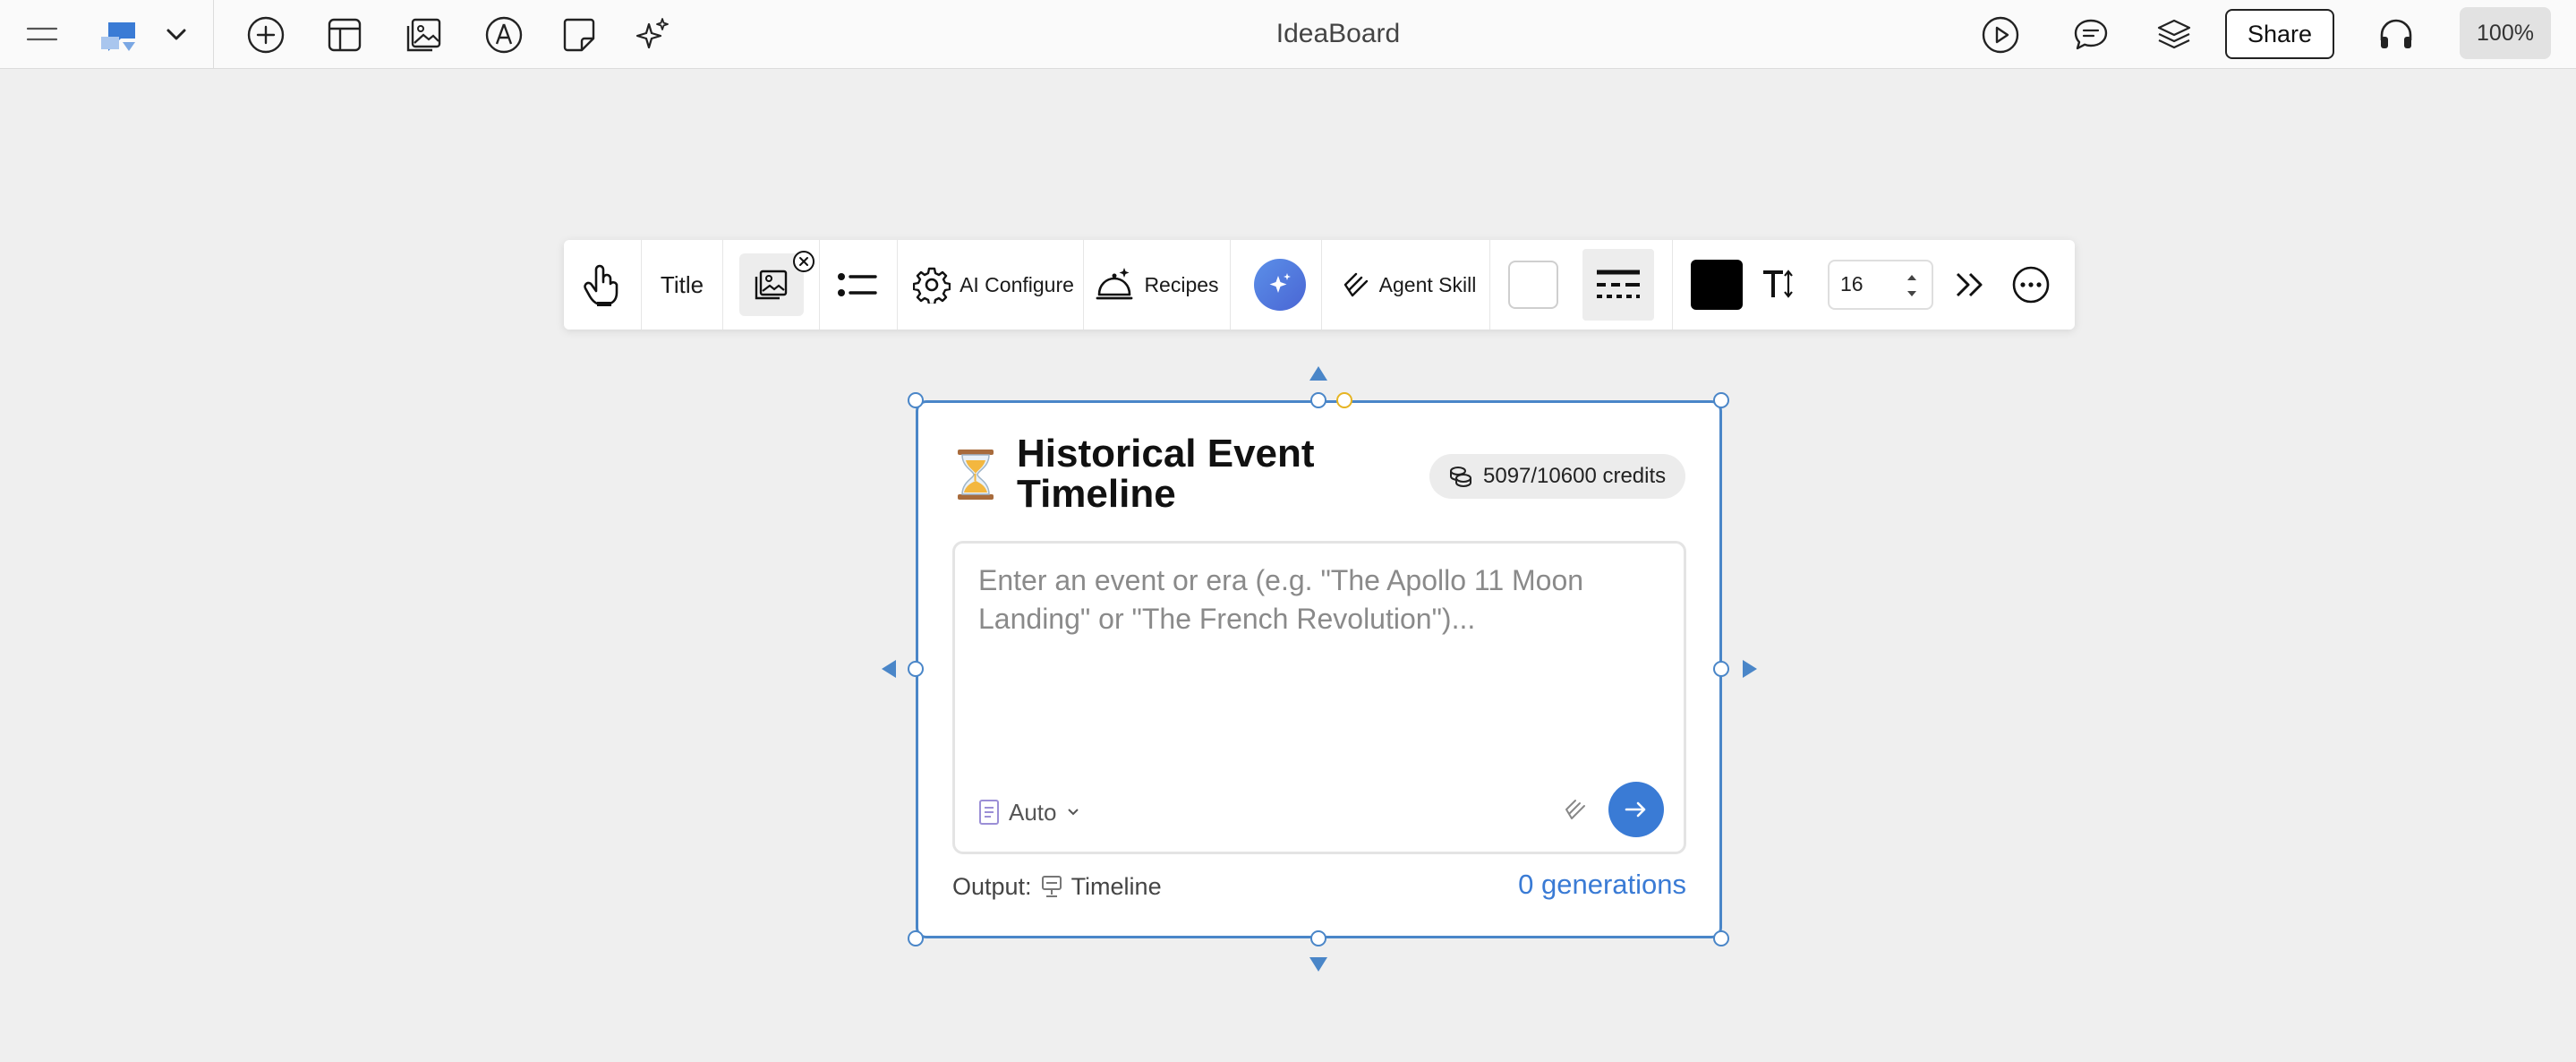 The height and width of the screenshot is (1062, 2576). I want to click on ai-magic-button, so click(1280, 285).